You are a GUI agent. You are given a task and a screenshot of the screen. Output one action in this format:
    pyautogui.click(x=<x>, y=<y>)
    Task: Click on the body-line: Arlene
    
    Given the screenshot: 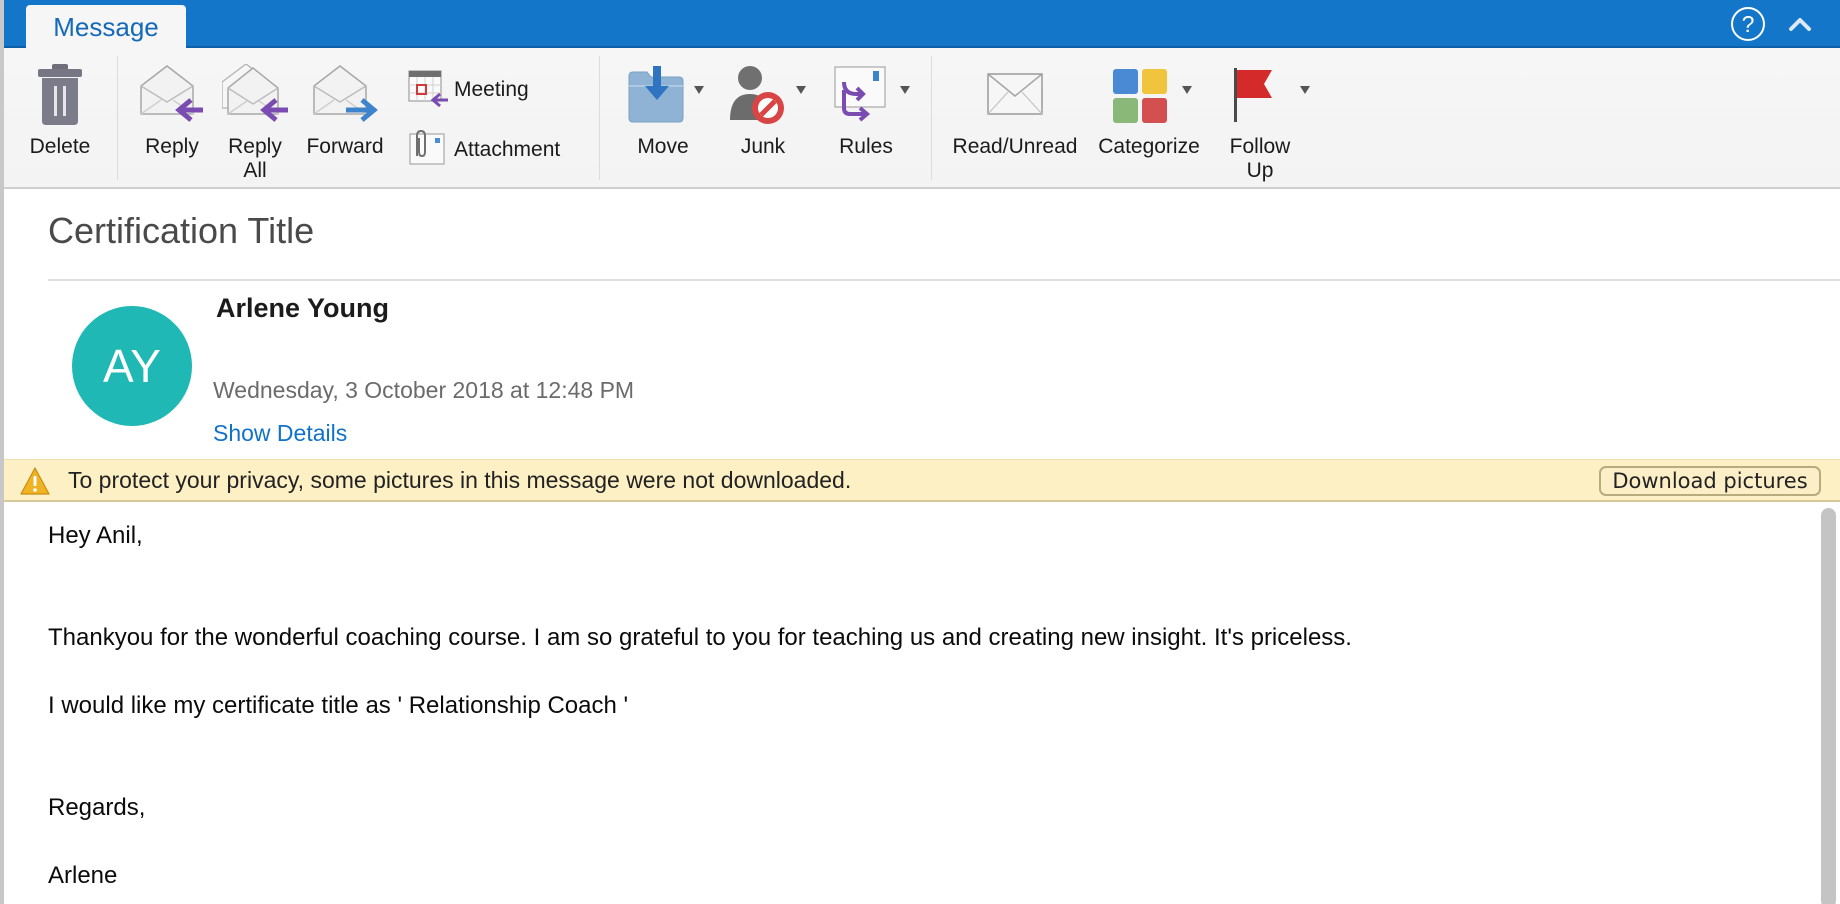 What is the action you would take?
    pyautogui.click(x=83, y=875)
    